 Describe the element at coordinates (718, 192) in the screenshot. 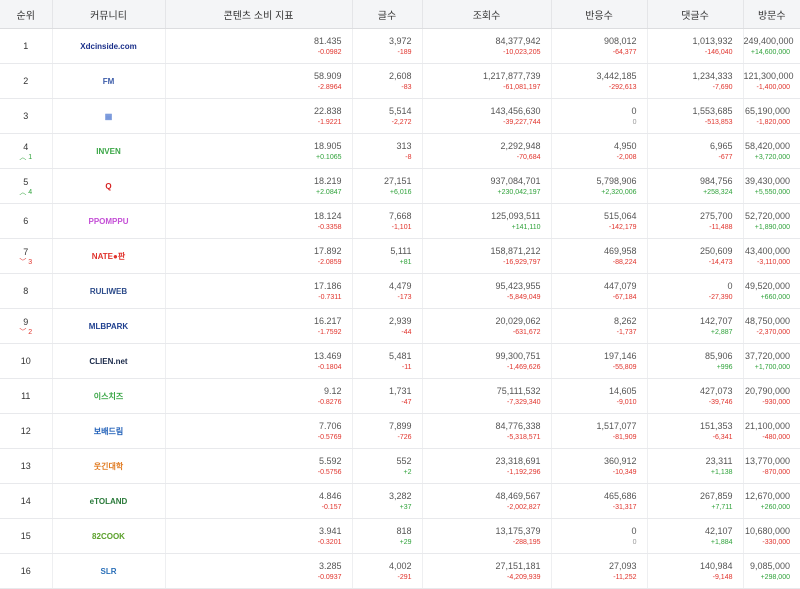

I see `comment-count-delta: +258,324` at that location.